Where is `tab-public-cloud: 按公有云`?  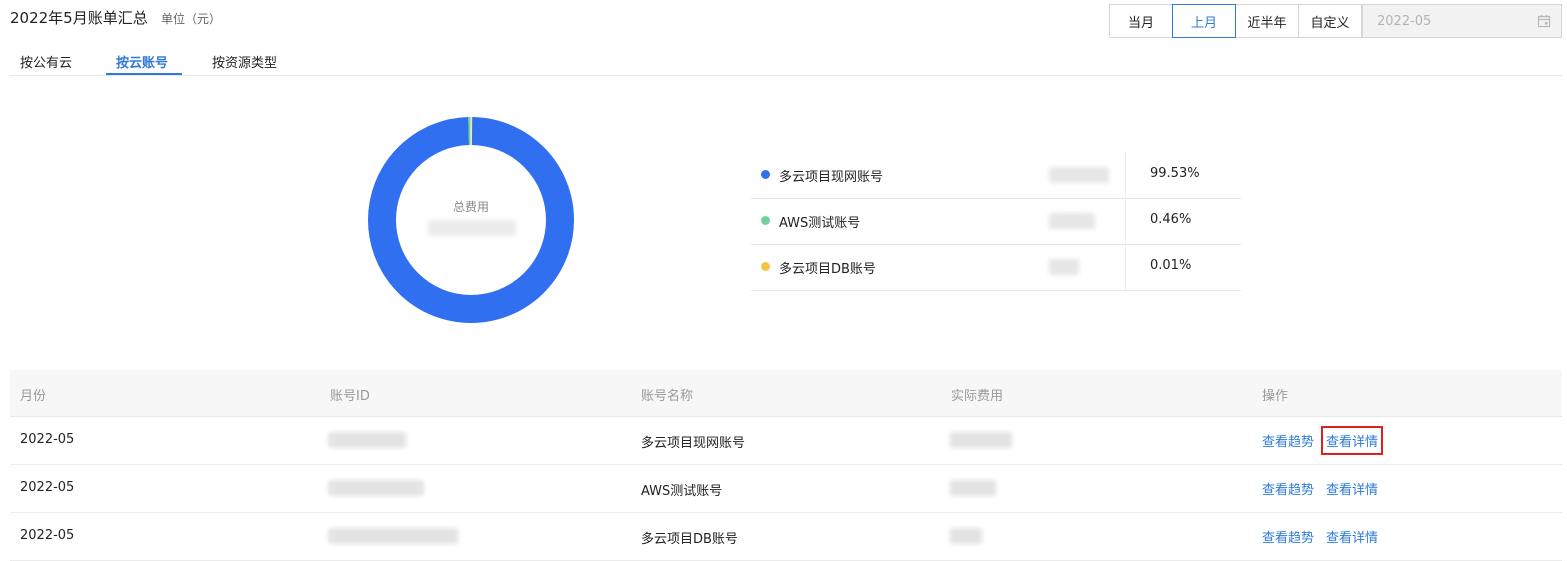 tab-public-cloud: 按公有云 is located at coordinates (46, 61).